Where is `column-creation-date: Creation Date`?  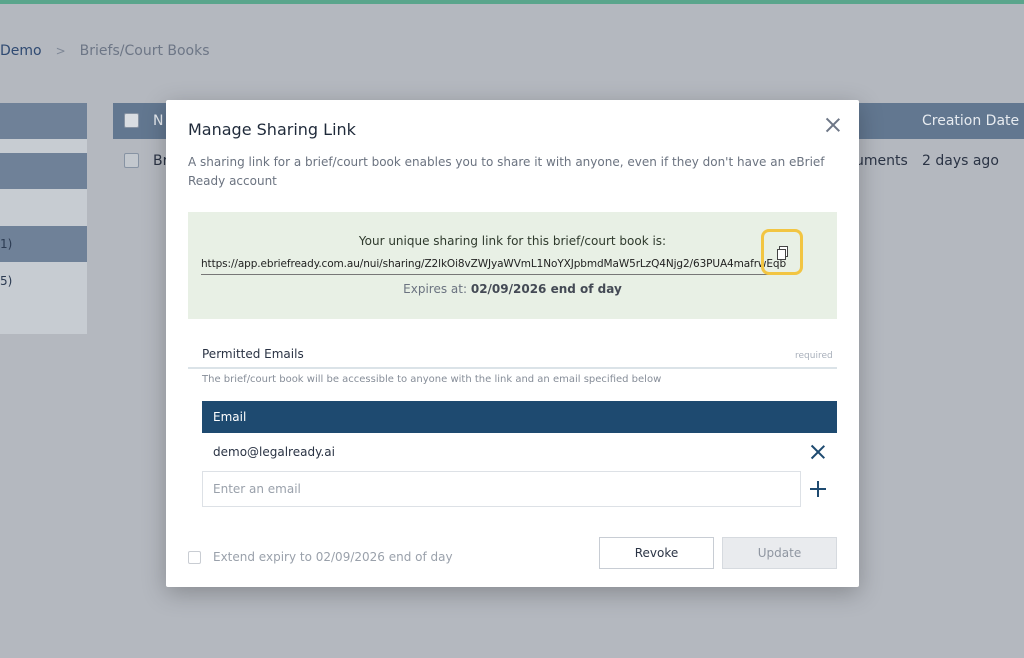
column-creation-date: Creation Date is located at coordinates (970, 121).